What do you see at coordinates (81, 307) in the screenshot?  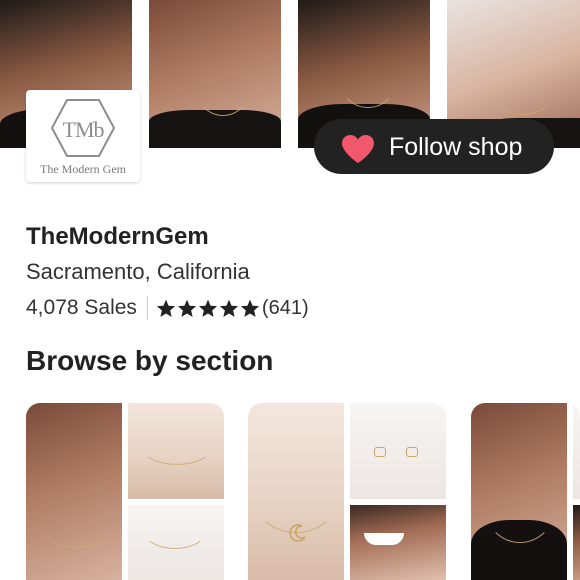 I see `sales-count: 4,078 Sales` at bounding box center [81, 307].